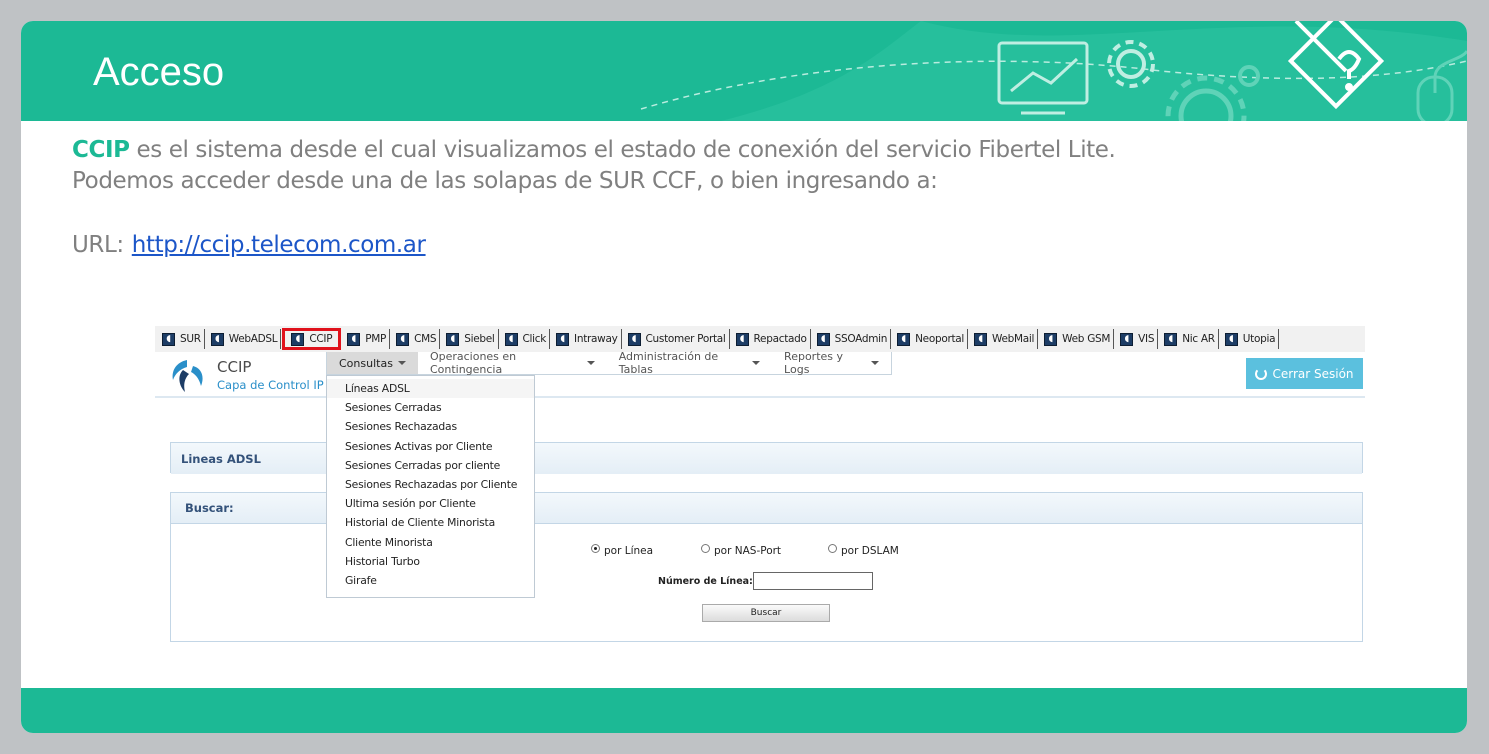  I want to click on app-tab-label: CCIP, so click(321, 339).